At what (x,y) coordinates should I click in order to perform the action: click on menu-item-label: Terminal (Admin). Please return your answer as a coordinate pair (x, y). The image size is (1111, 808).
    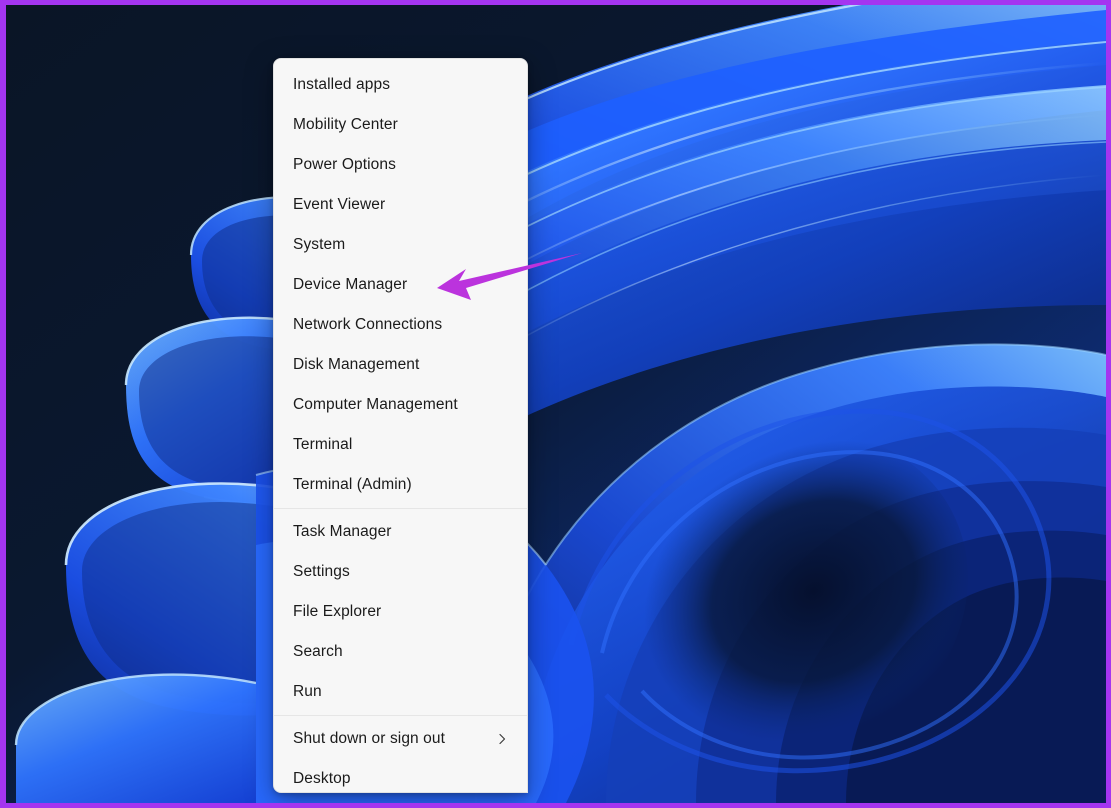
    Looking at the image, I should click on (352, 484).